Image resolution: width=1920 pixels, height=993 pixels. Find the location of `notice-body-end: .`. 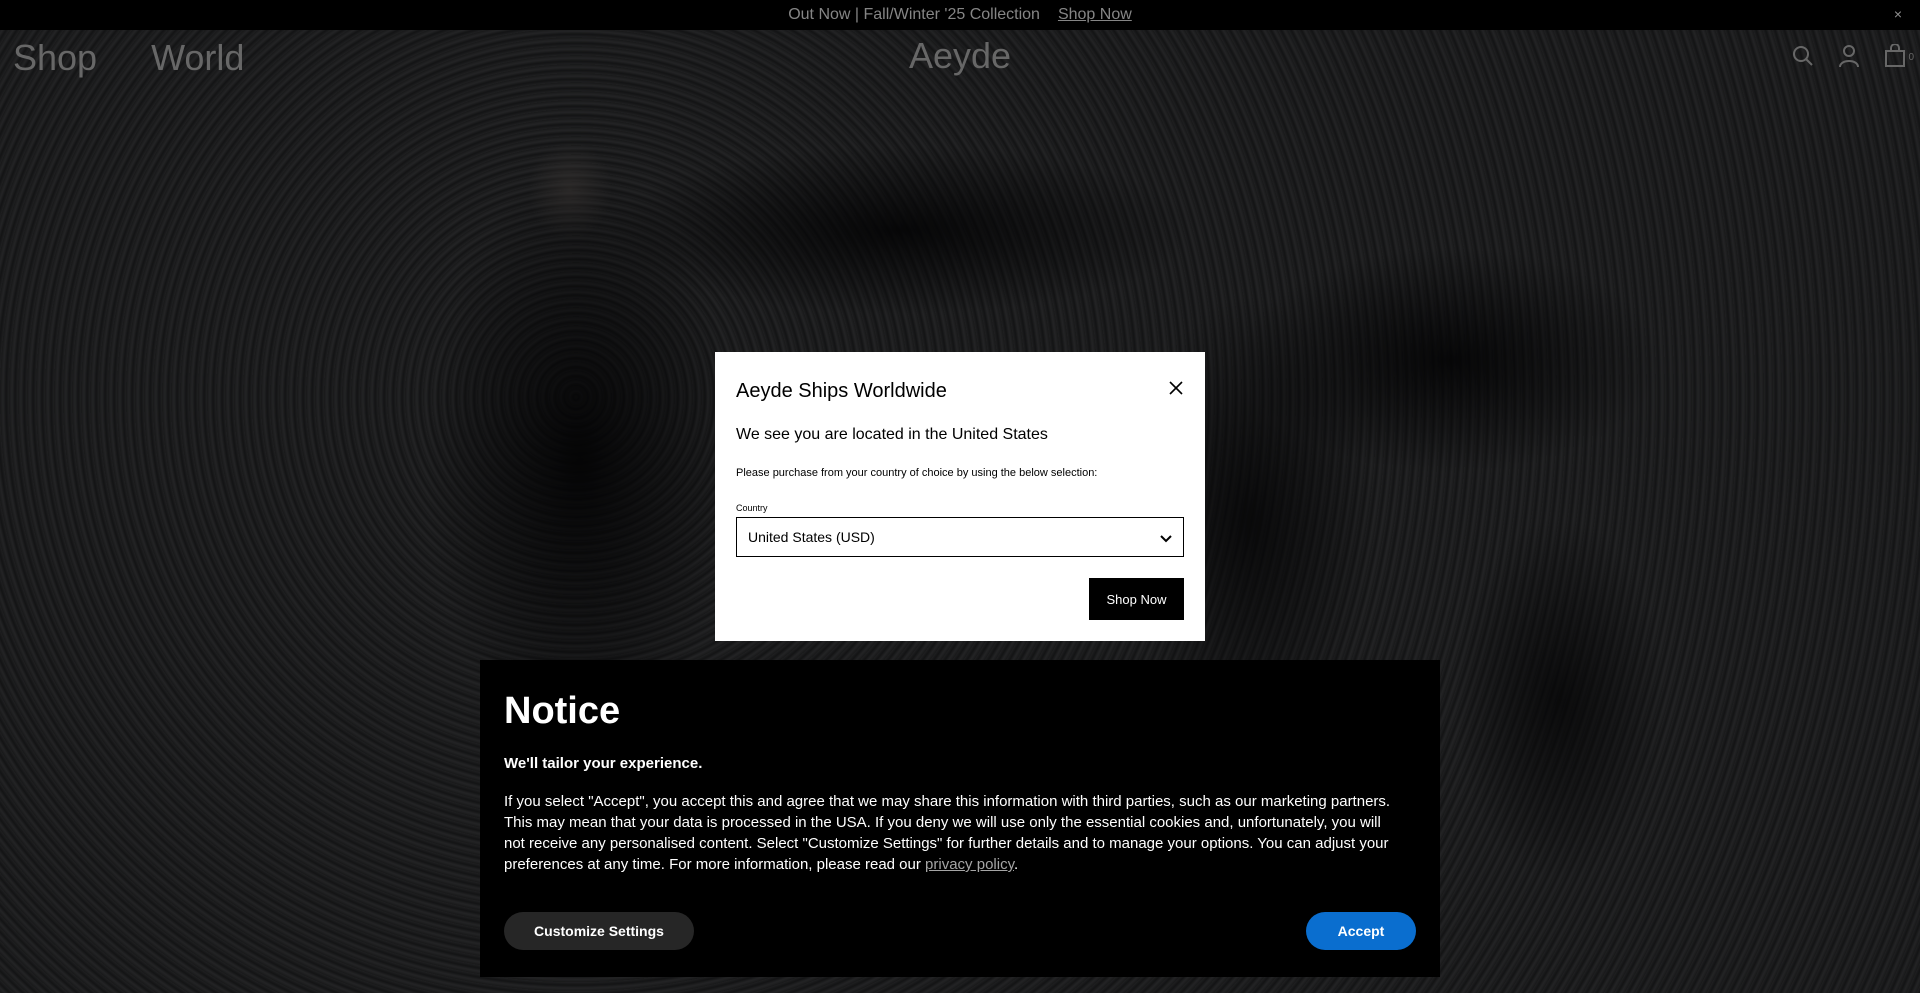

notice-body-end: . is located at coordinates (1016, 864).